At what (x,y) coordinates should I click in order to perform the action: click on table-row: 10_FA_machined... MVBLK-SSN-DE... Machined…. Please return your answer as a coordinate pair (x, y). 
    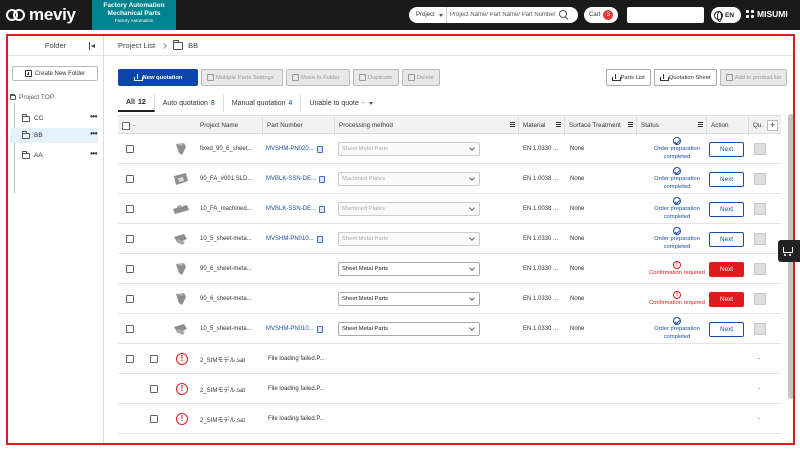
    Looking at the image, I should click on (449, 209).